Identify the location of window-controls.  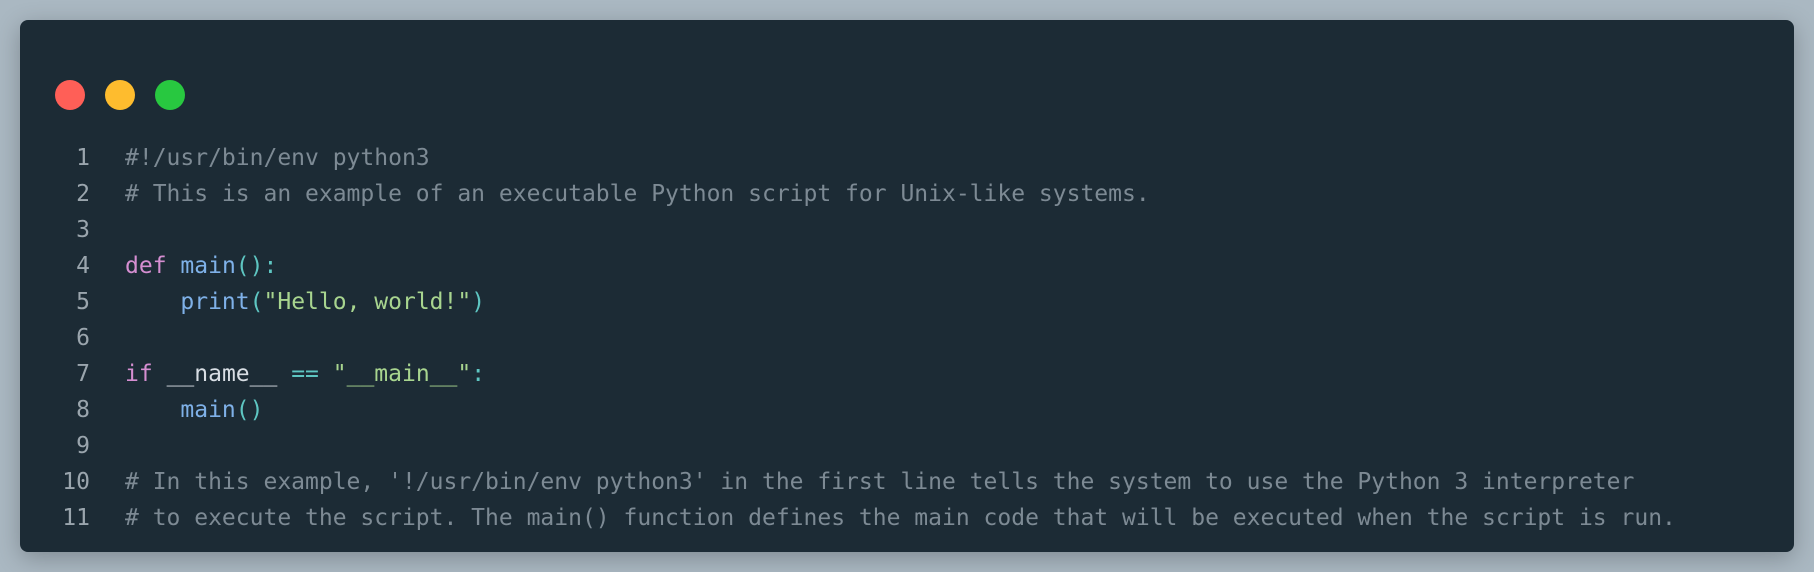
(120, 95).